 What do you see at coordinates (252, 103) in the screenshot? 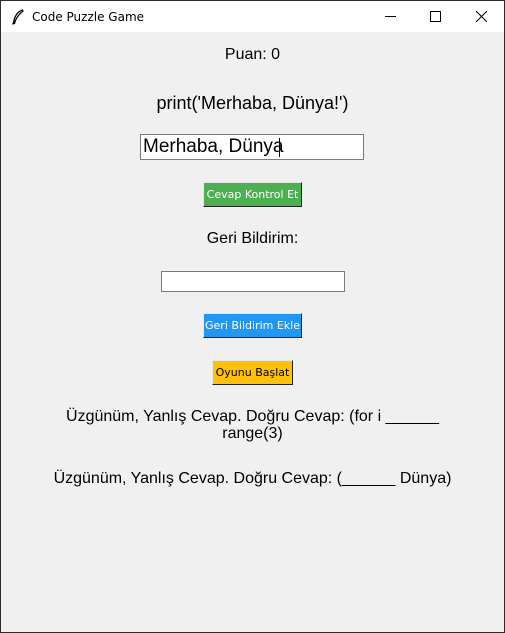
I see `code-prompt: print('Merhaba, Dünya!')` at bounding box center [252, 103].